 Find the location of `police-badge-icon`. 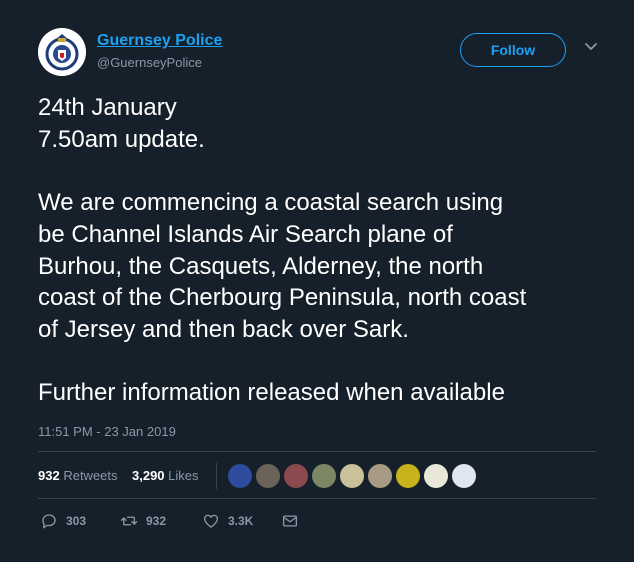

police-badge-icon is located at coordinates (62, 52).